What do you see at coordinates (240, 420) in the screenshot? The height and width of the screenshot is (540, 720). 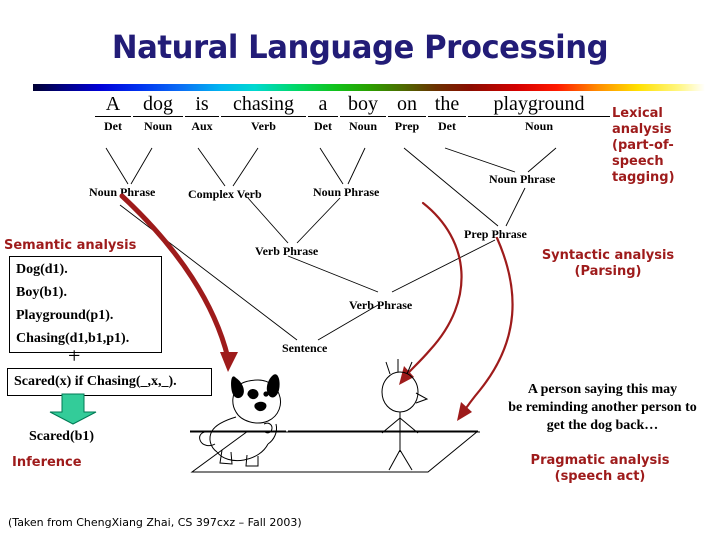 I see `dog-illustration` at bounding box center [240, 420].